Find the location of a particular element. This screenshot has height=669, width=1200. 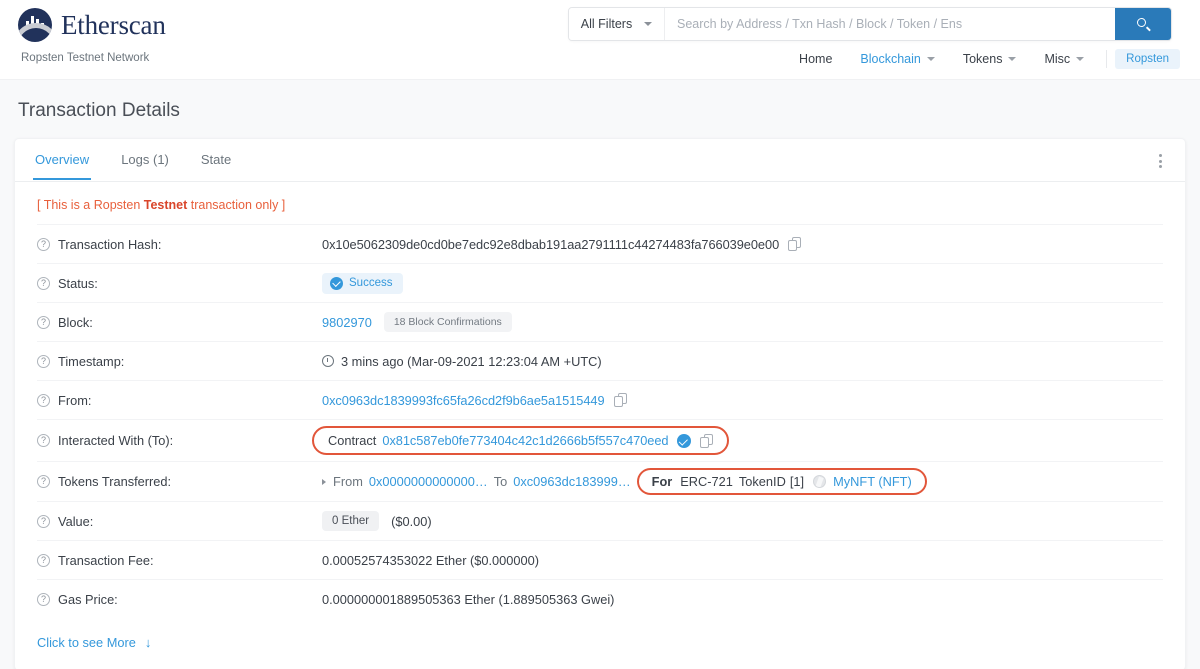

all-filters-dropdown: All Filters is located at coordinates (617, 24).